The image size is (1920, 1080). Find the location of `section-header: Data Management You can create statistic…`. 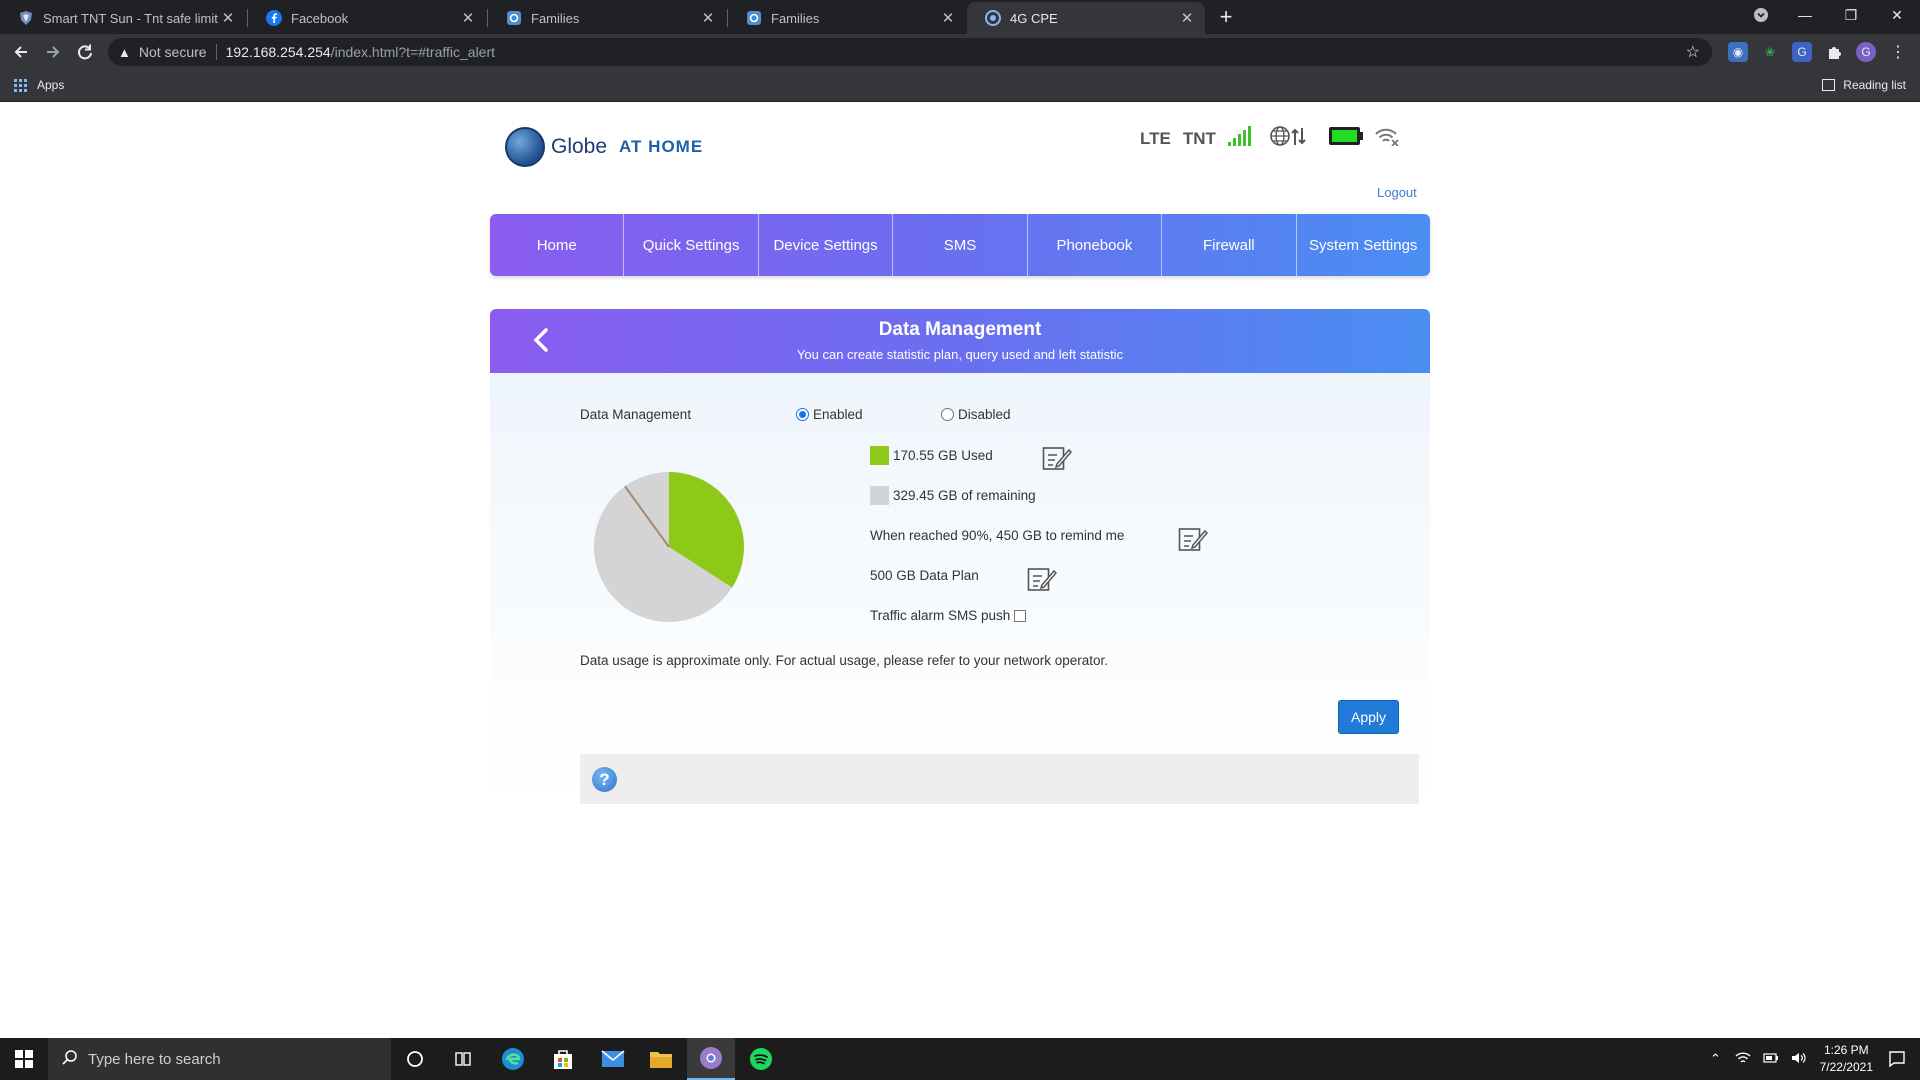

section-header: Data Management You can create statistic… is located at coordinates (960, 341).